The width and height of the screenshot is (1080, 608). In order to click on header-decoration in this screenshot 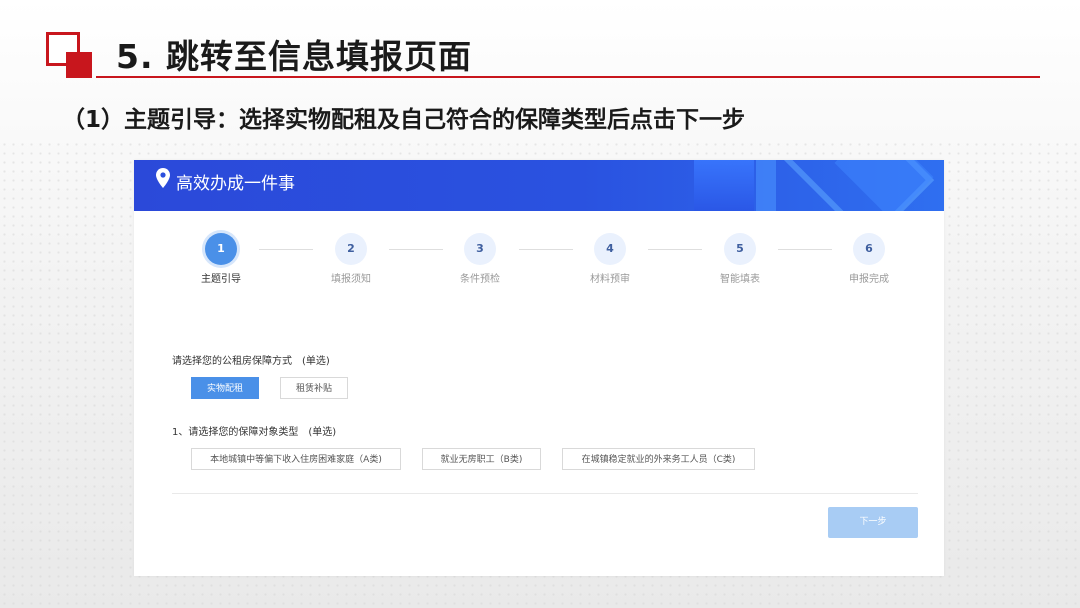, I will do `click(819, 185)`.